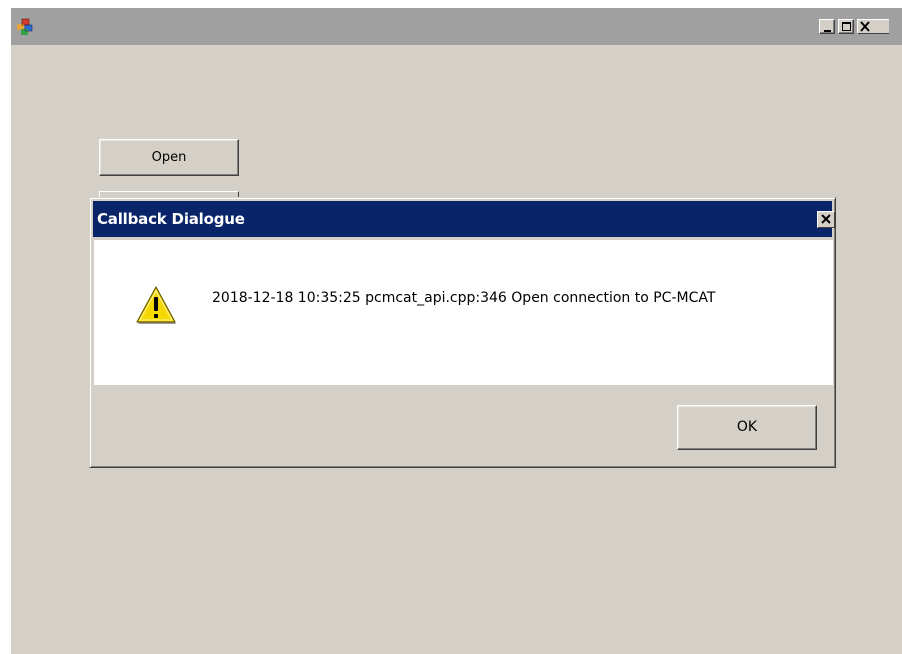 Image resolution: width=902 pixels, height=654 pixels. What do you see at coordinates (25, 27) in the screenshot?
I see `application-cube-icon` at bounding box center [25, 27].